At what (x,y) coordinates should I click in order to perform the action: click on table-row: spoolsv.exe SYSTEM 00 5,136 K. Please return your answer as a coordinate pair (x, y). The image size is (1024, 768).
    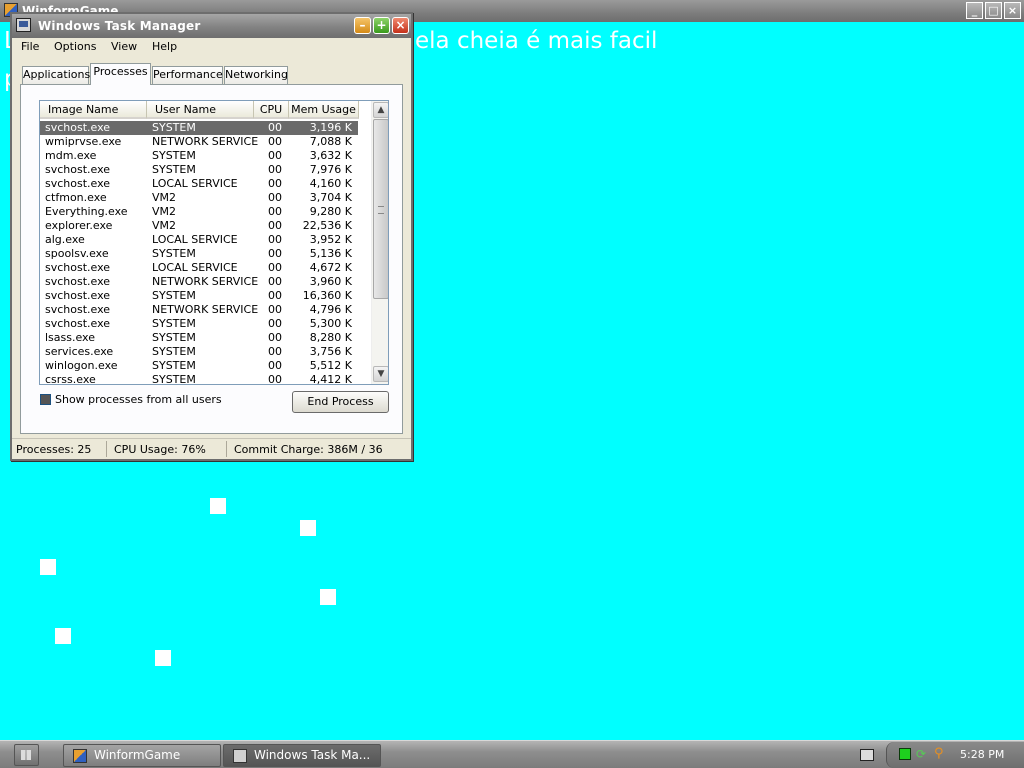
    Looking at the image, I should click on (199, 254).